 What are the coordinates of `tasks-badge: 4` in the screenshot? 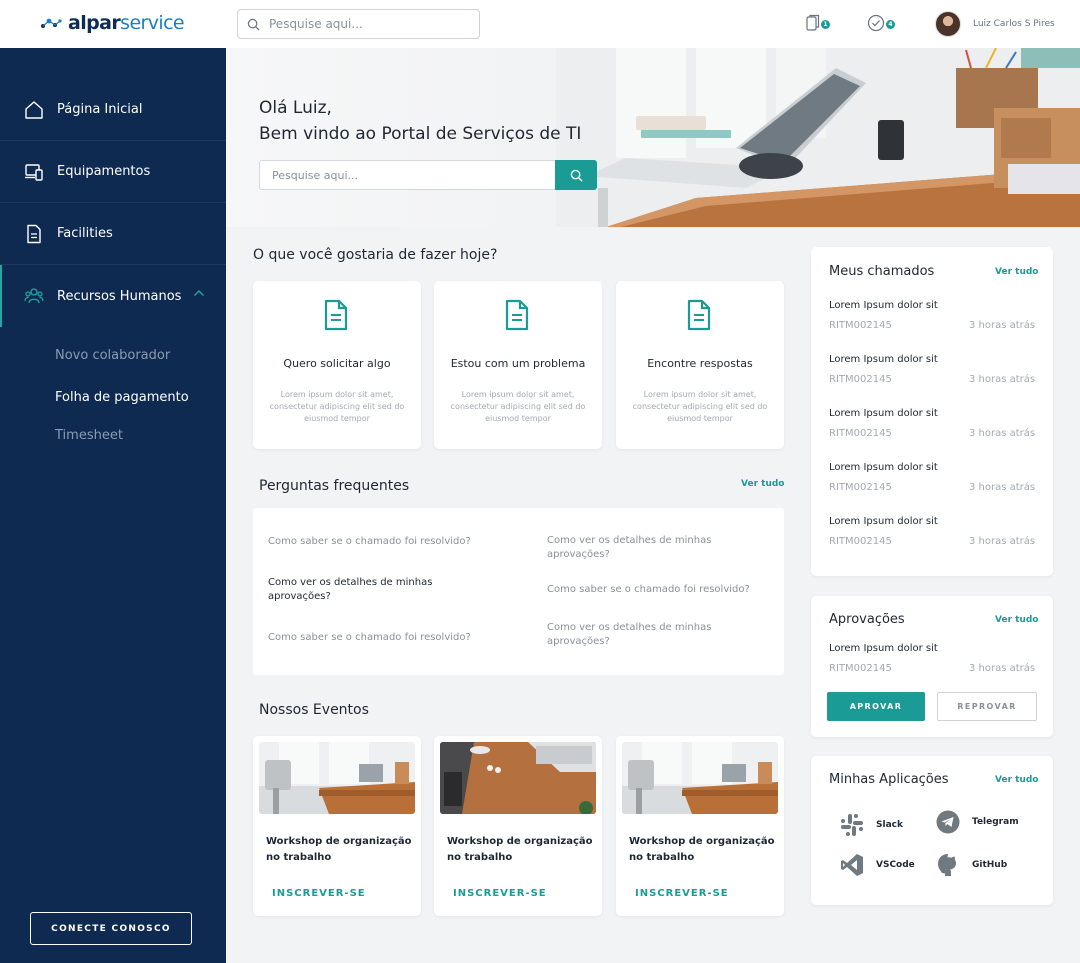 It's located at (890, 24).